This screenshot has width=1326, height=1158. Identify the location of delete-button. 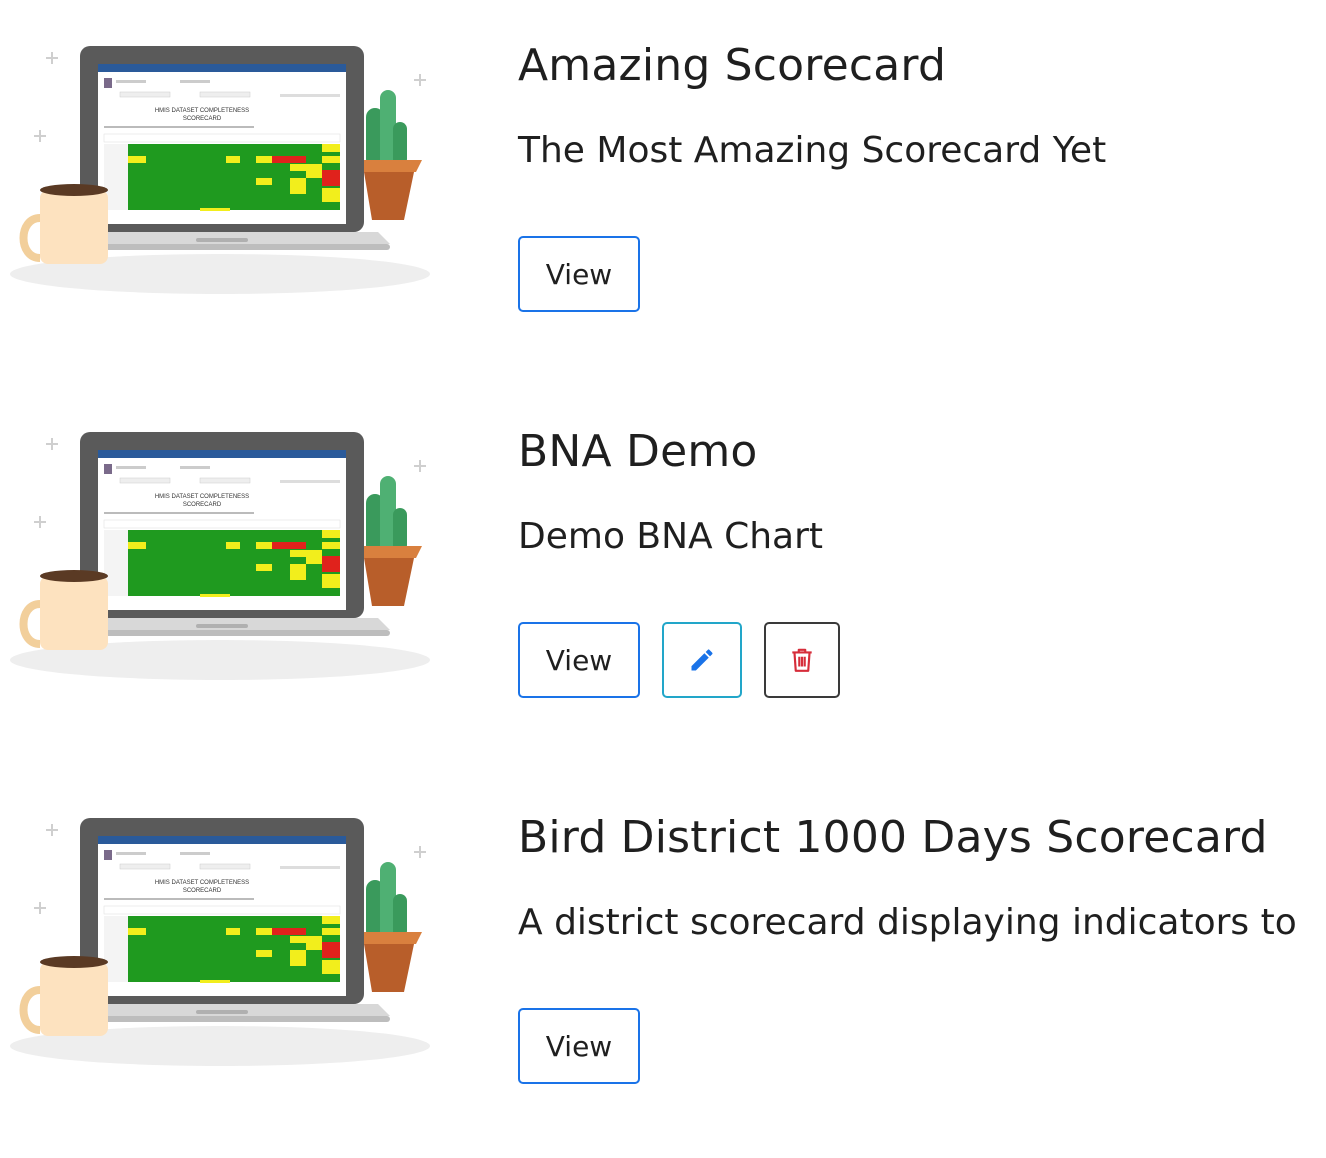
(802, 660).